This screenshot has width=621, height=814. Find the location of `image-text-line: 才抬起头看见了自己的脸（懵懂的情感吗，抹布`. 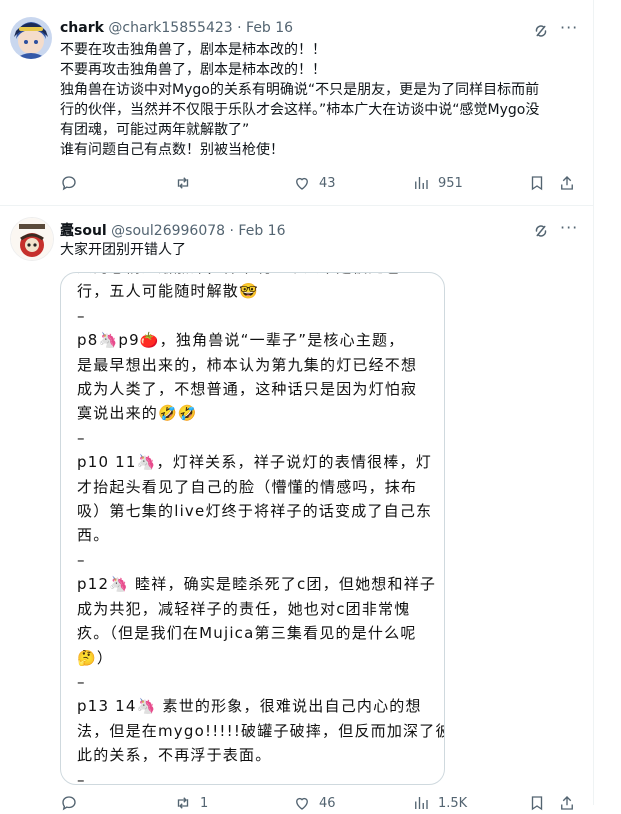

image-text-line: 才抬起头看见了自己的脸（懵懂的情感吗，抹布 is located at coordinates (247, 486).